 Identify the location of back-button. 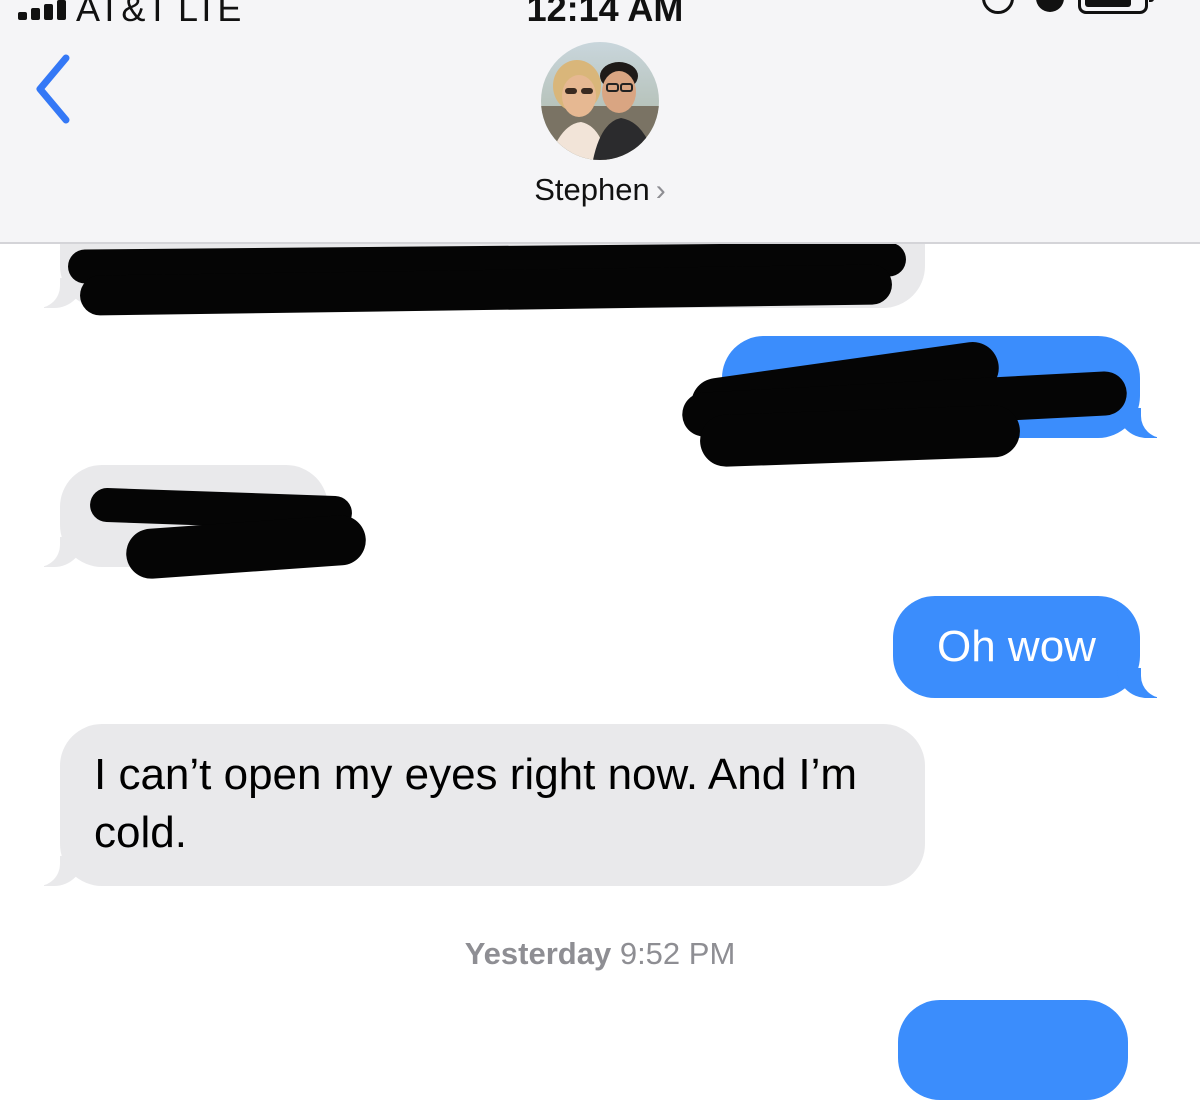
(56, 89).